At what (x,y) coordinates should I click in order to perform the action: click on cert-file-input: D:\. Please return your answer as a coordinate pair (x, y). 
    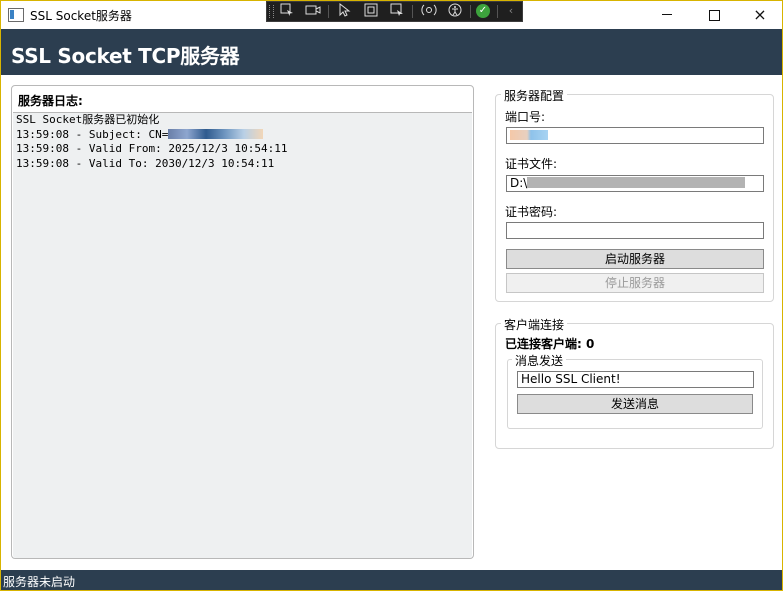
    Looking at the image, I should click on (635, 183).